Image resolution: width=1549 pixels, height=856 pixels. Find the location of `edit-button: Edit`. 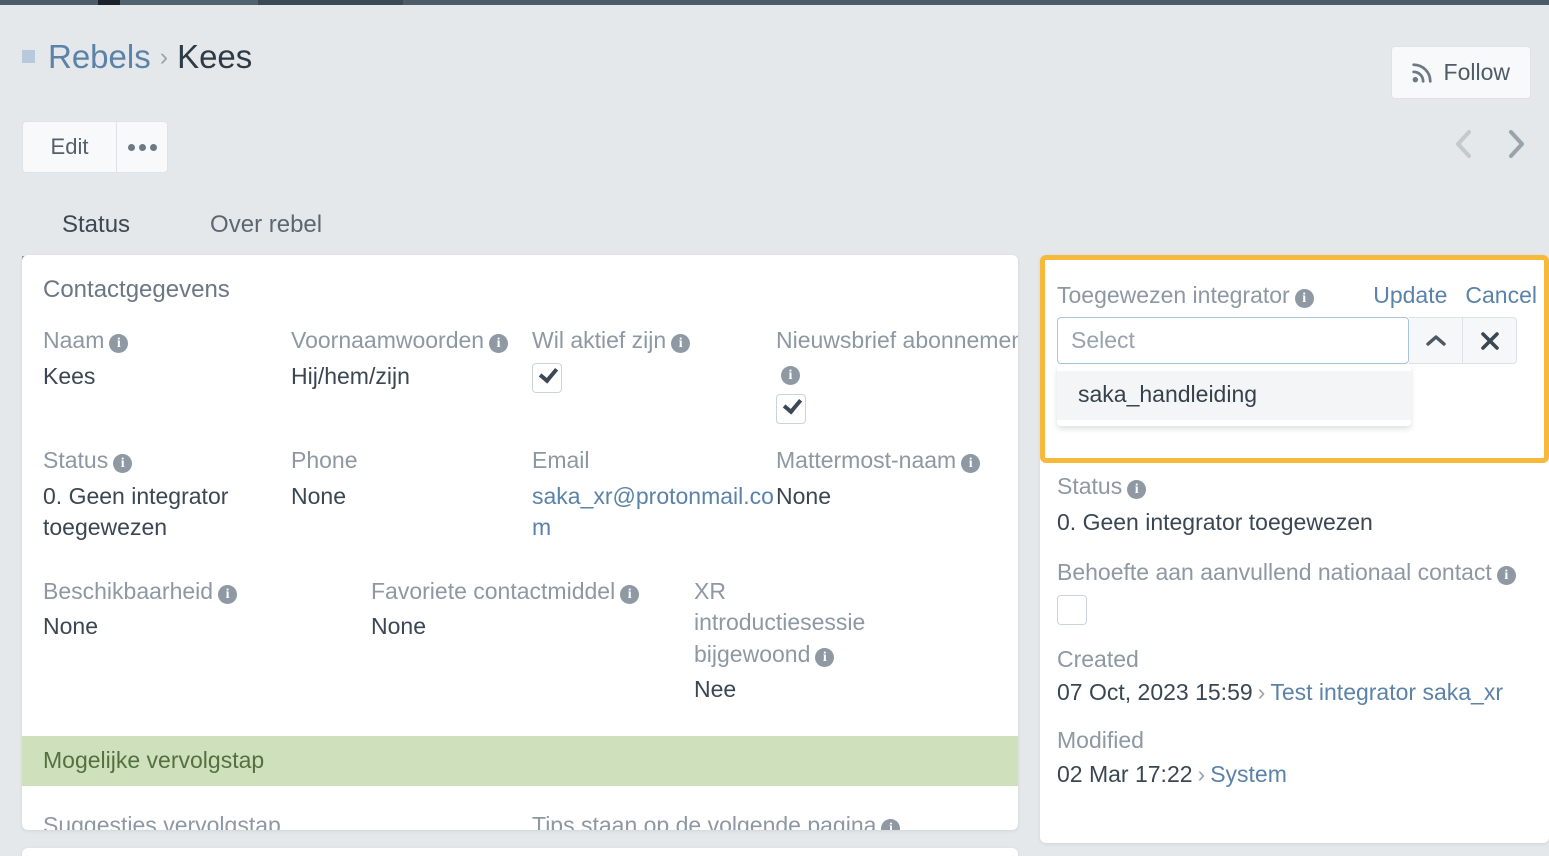

edit-button: Edit is located at coordinates (69, 147).